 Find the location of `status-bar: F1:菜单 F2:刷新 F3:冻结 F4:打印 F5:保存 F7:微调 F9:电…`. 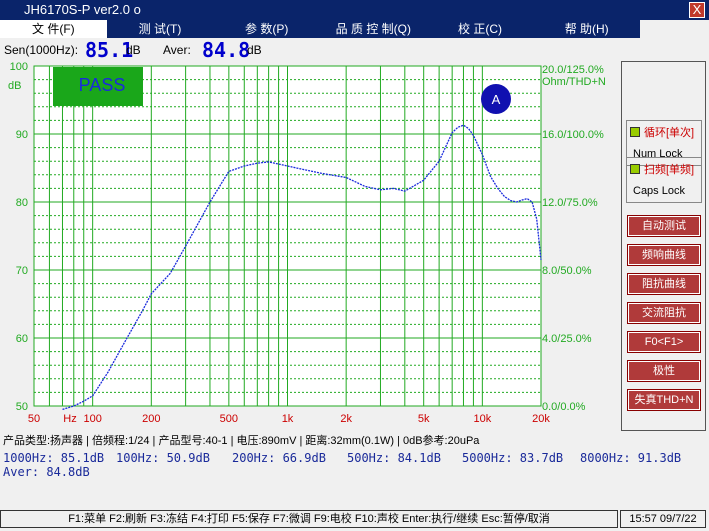

status-bar: F1:菜单 F2:刷新 F3:冻结 F4:打印 F5:保存 F7:微调 F9:电… is located at coordinates (309, 519).